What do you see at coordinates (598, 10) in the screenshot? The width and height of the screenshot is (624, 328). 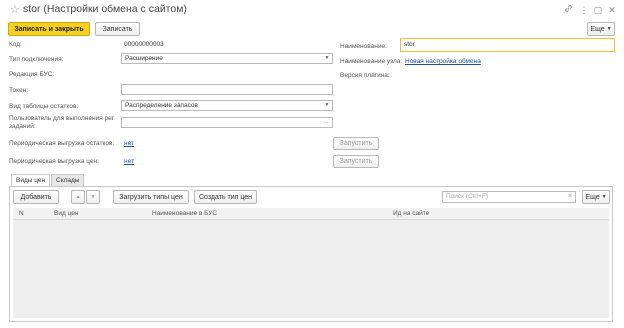 I see `maximize-icon: ▢` at bounding box center [598, 10].